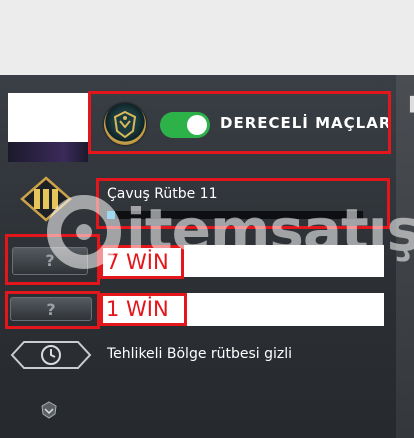 Image resolution: width=414 pixels, height=438 pixels. I want to click on watermark-logo-icon, so click(84, 232).